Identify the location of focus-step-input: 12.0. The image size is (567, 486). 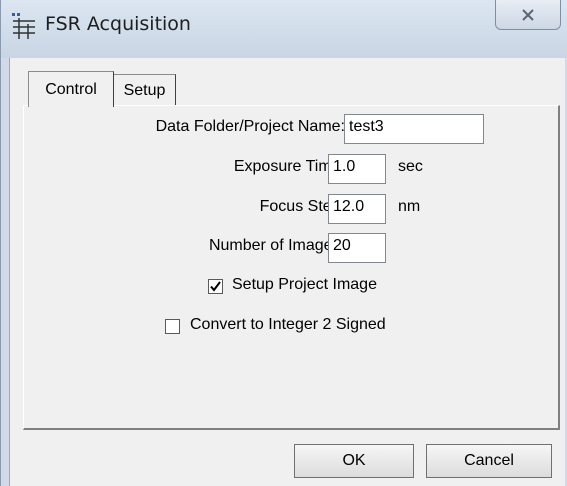
(357, 209).